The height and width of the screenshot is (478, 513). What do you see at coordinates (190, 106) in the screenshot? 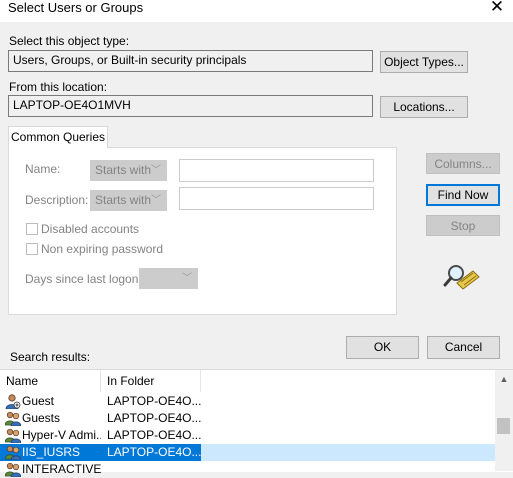
I see `location-field: LAPTOP-OE4O1MVH` at bounding box center [190, 106].